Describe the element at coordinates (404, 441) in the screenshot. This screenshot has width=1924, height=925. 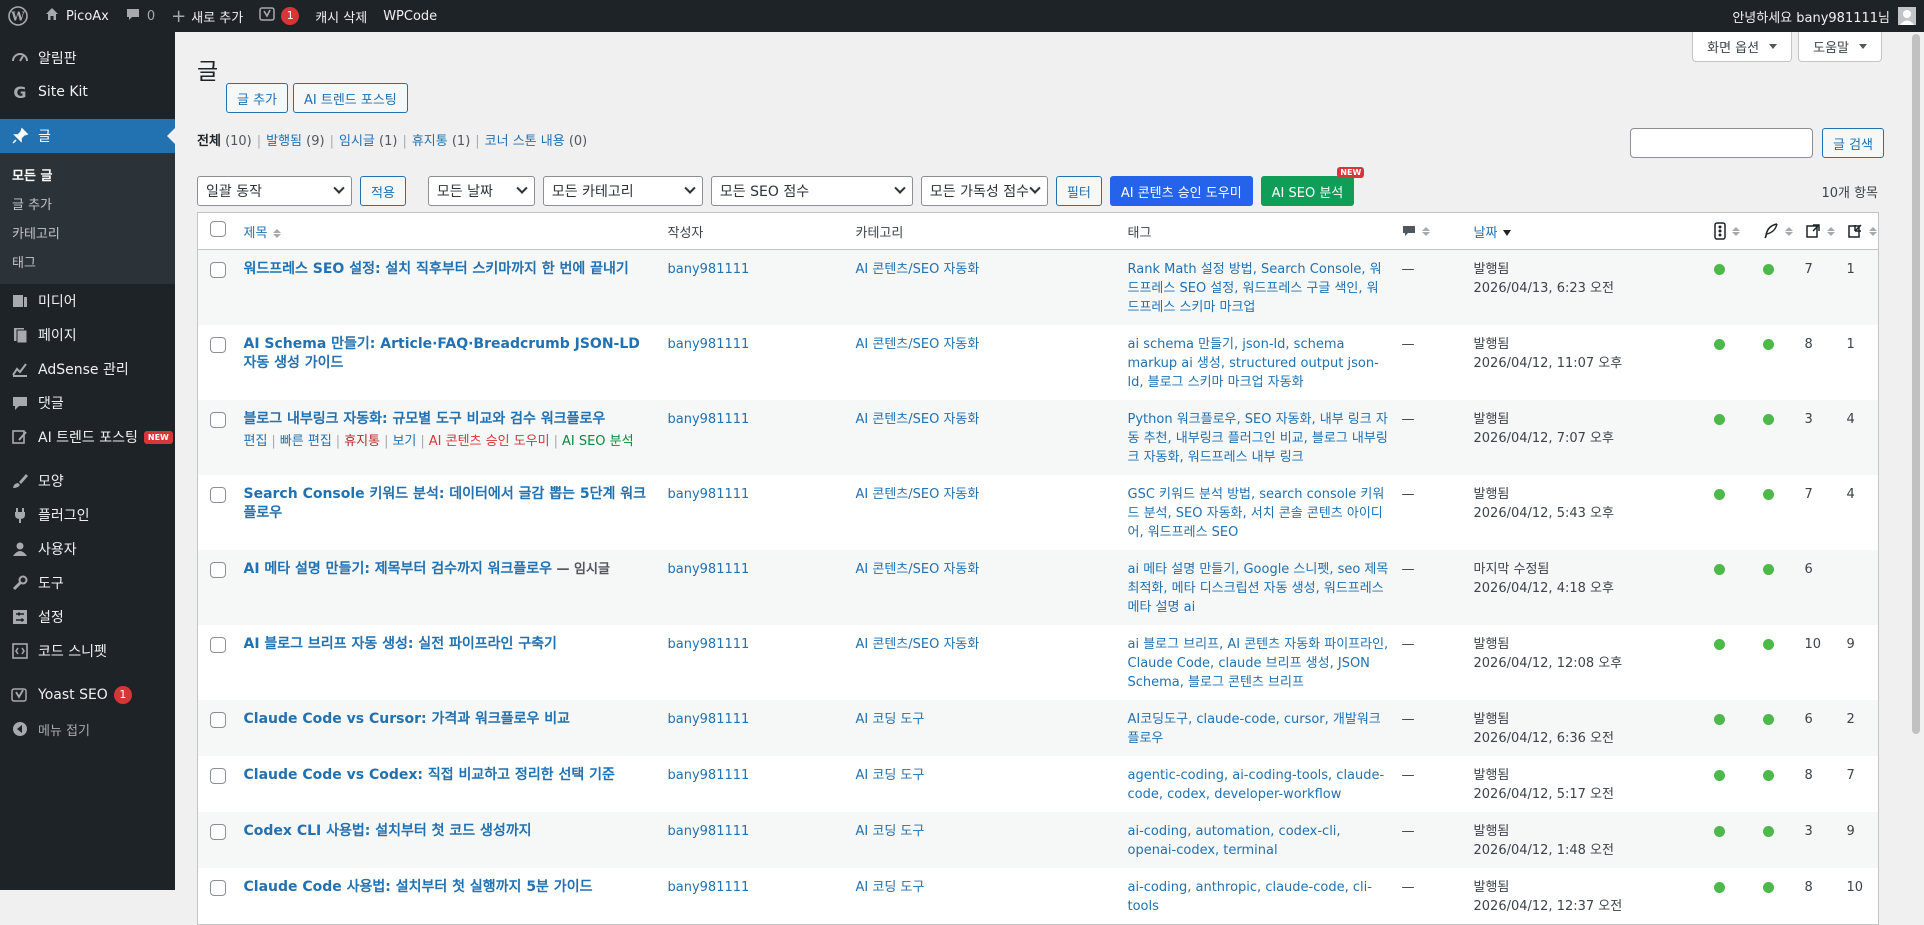
I see `view-link: 보기` at that location.